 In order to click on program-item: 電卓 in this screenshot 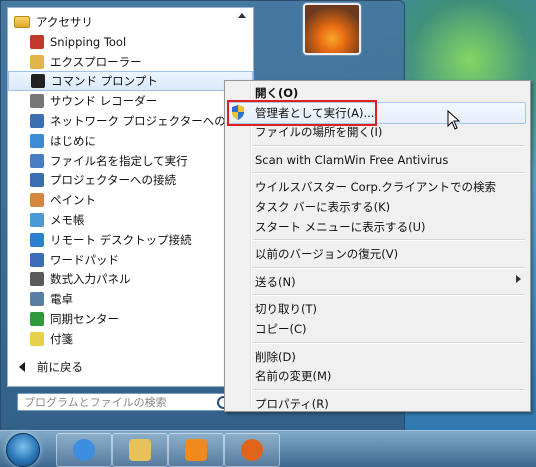, I will do `click(130, 299)`.